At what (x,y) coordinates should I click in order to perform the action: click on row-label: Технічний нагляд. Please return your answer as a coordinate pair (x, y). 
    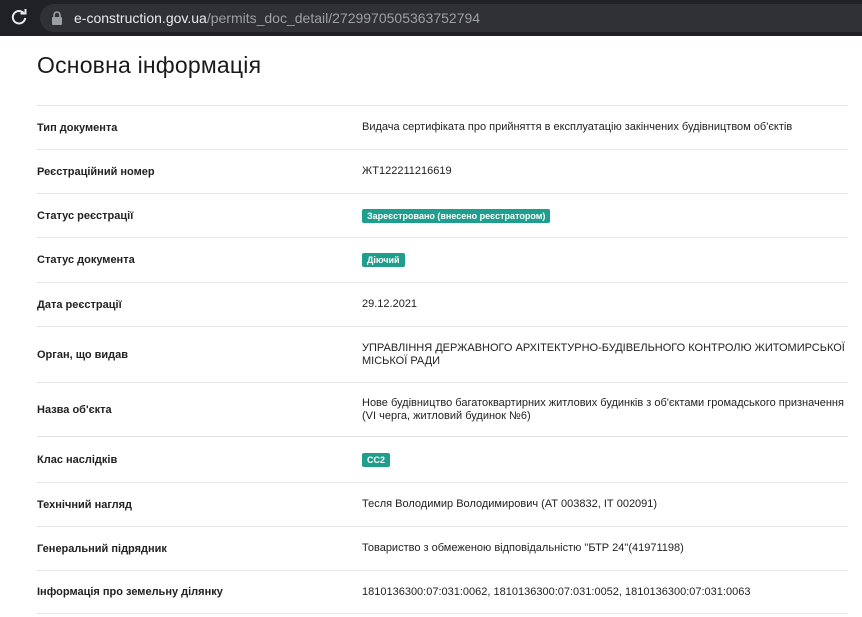
    Looking at the image, I should click on (85, 504).